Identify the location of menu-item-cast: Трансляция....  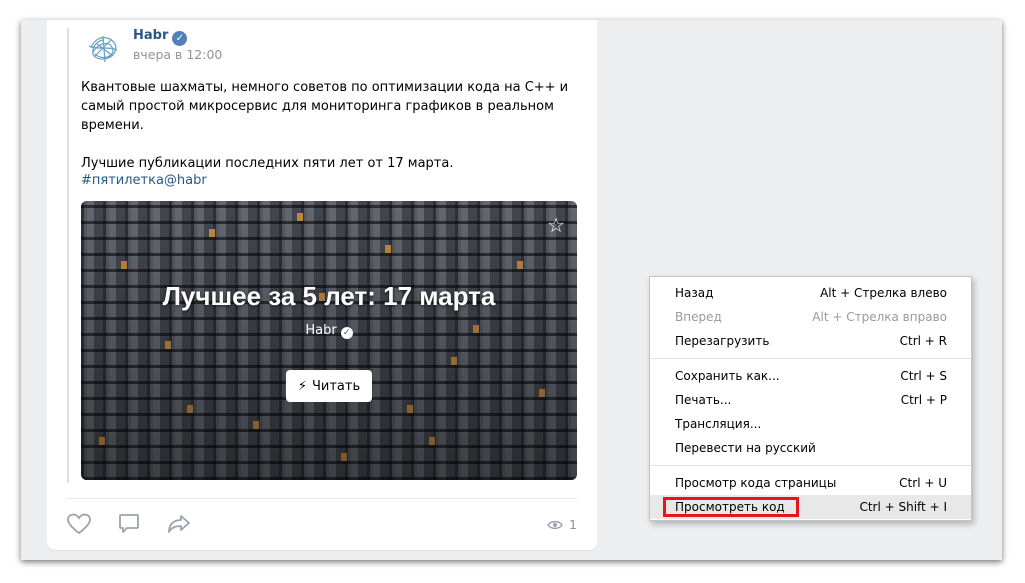
(810, 424).